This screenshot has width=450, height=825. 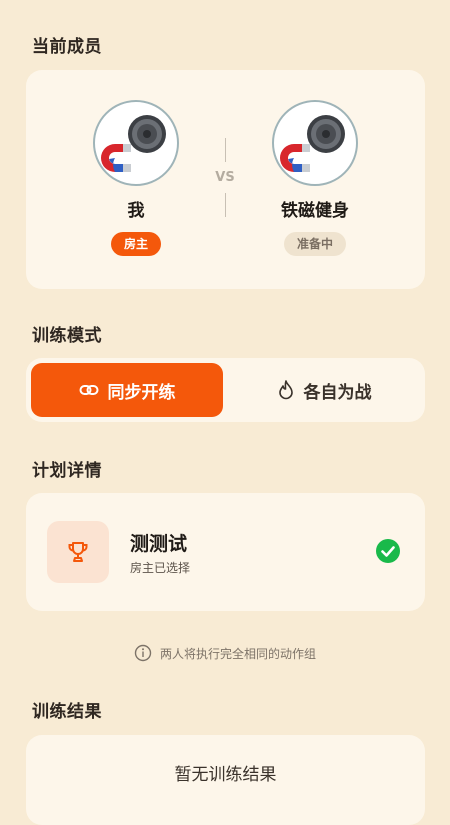 I want to click on ready-status-badge: 准备中, so click(x=314, y=244).